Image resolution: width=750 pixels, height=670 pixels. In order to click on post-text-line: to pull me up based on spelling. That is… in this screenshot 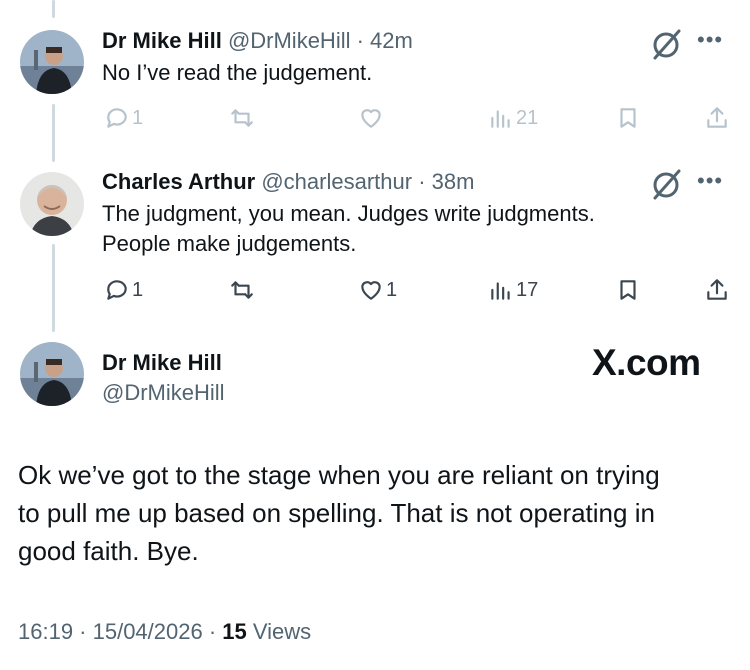, I will do `click(336, 513)`.